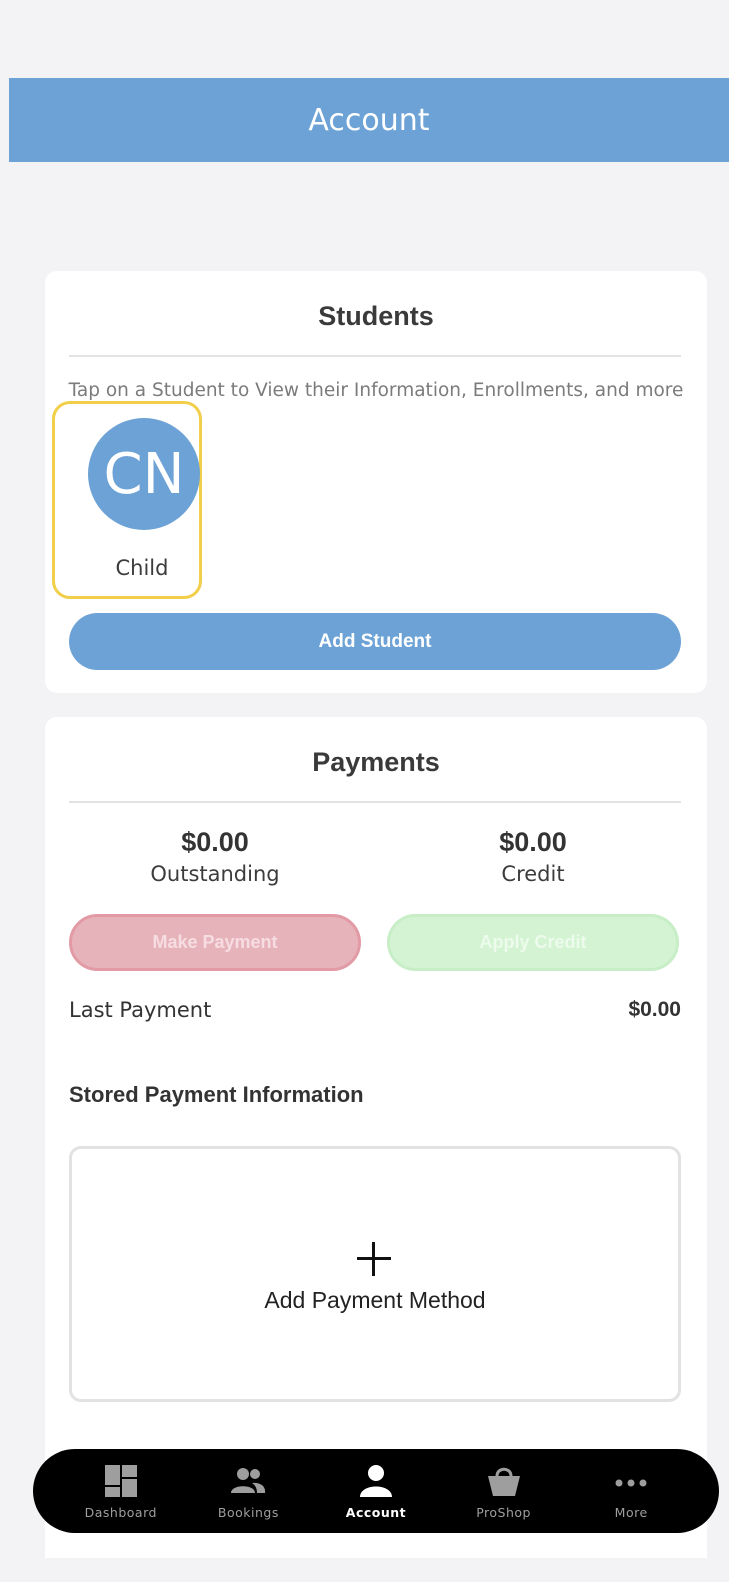 This screenshot has width=729, height=1582. What do you see at coordinates (215, 874) in the screenshot?
I see `outstanding-label: Outstanding` at bounding box center [215, 874].